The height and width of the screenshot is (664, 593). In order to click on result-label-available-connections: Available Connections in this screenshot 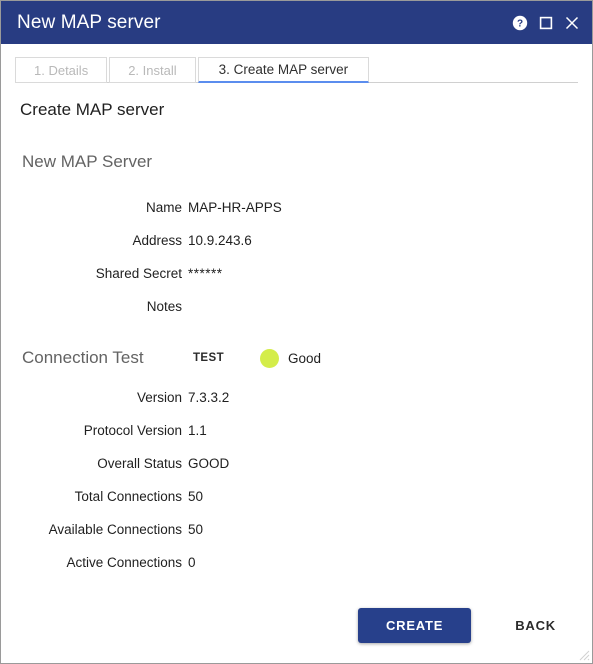, I will do `click(115, 529)`.